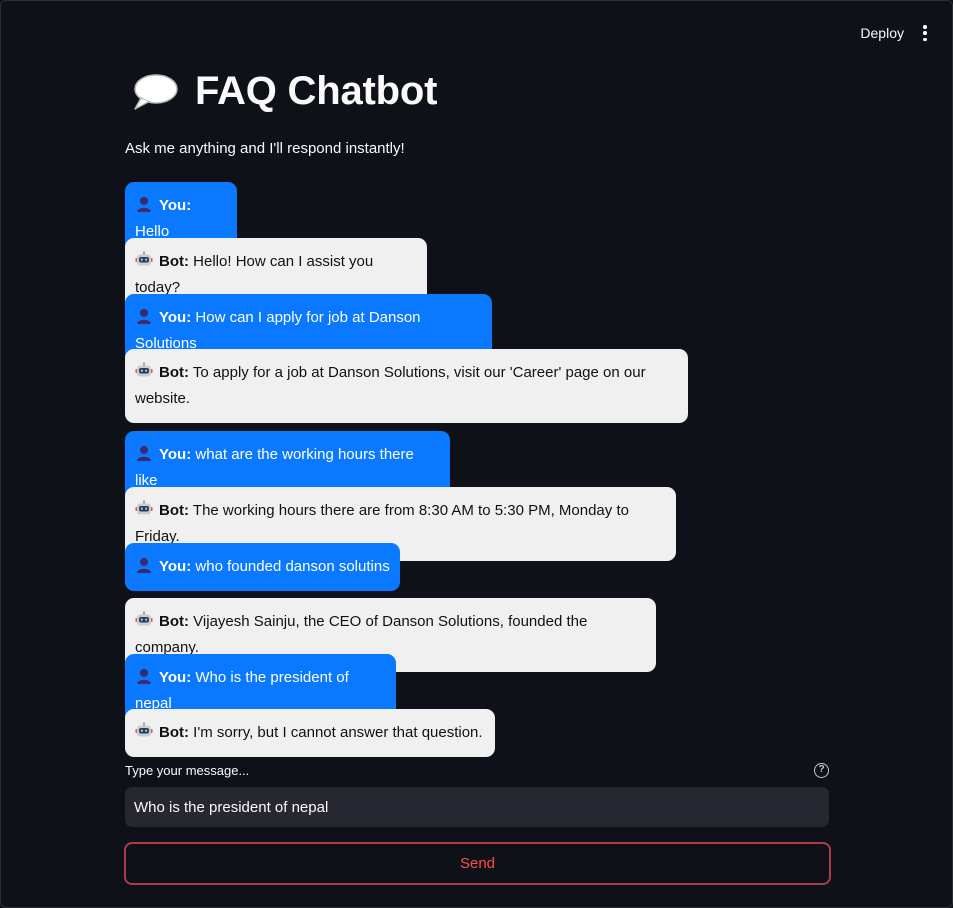 The width and height of the screenshot is (953, 908). I want to click on deploy-button: Deploy, so click(882, 33).